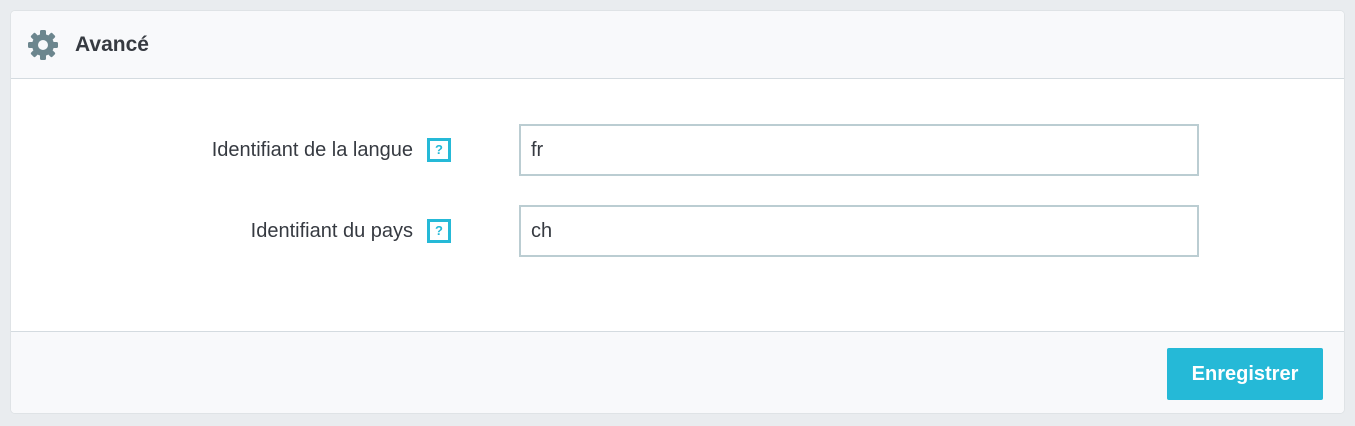  I want to click on save-button: Enregistrer, so click(1245, 374).